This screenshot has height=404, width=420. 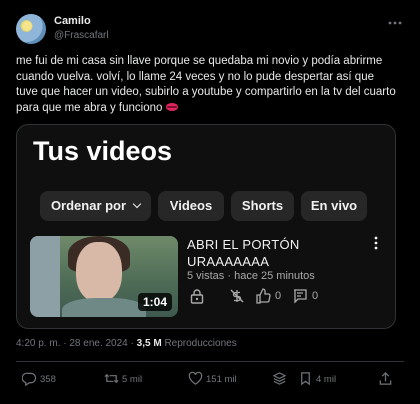 I want to click on like-icon, so click(x=263, y=296).